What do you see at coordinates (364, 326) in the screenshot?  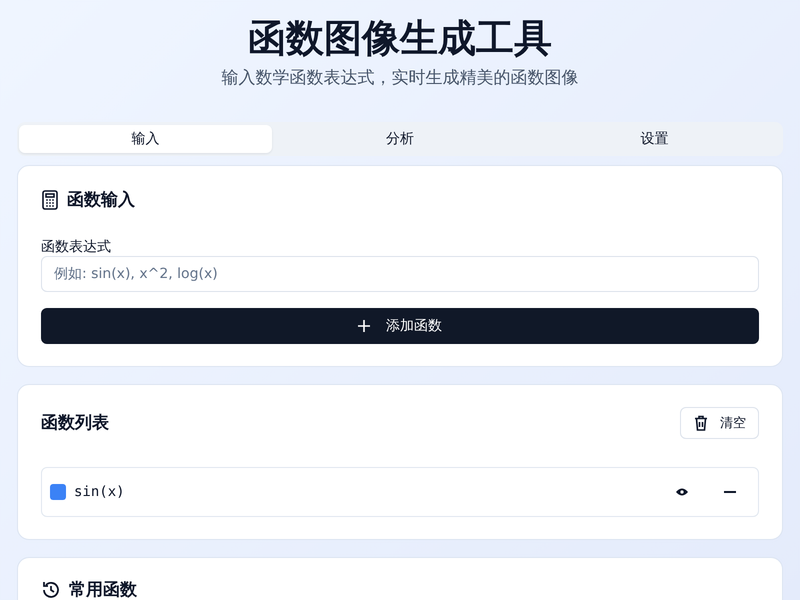 I see `plus-icon` at bounding box center [364, 326].